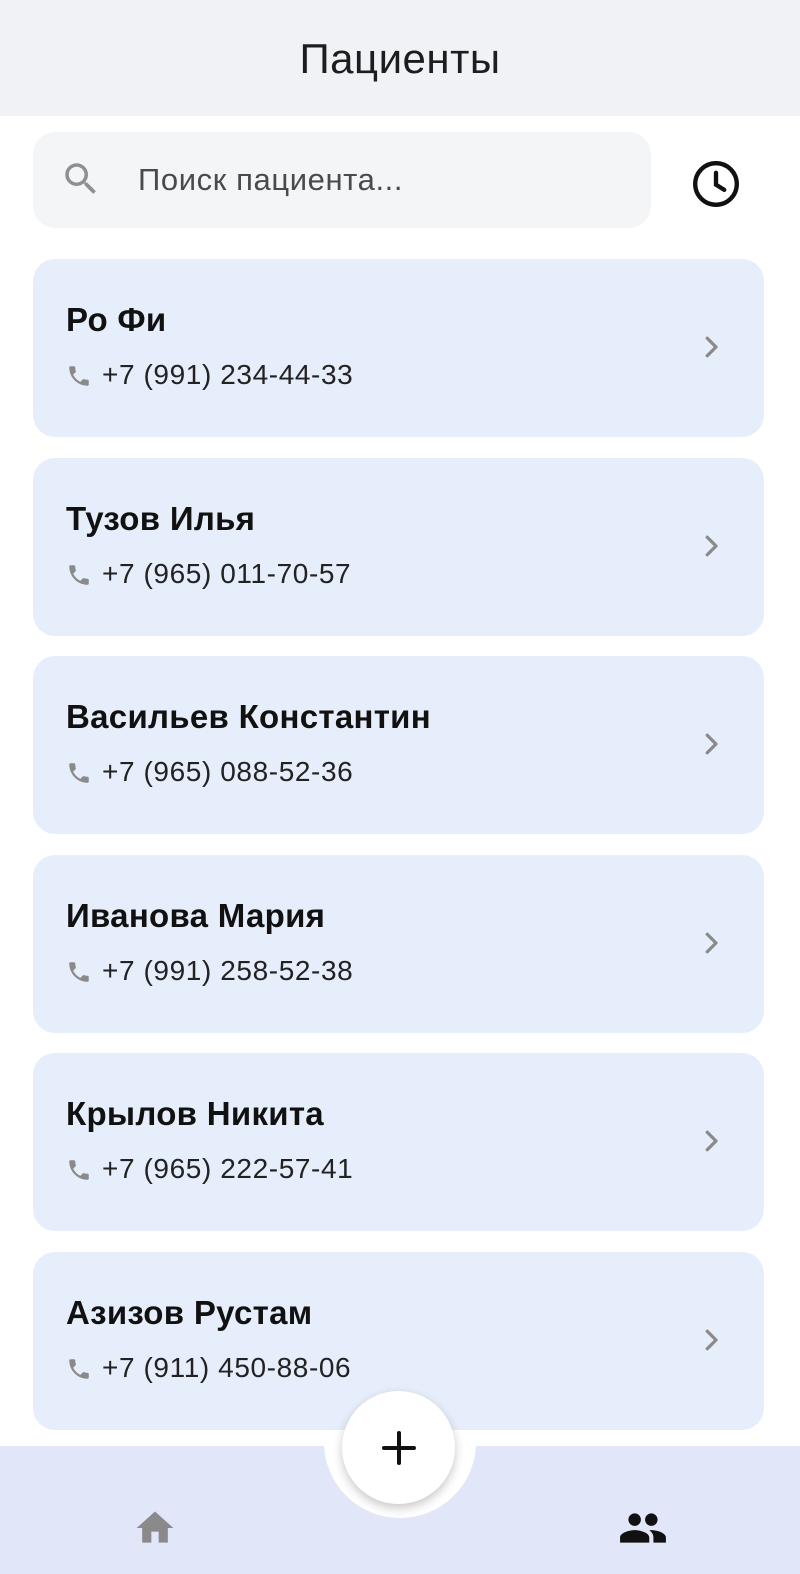 The width and height of the screenshot is (800, 1574). Describe the element at coordinates (248, 717) in the screenshot. I see `patient-name: Васильев Константин` at that location.